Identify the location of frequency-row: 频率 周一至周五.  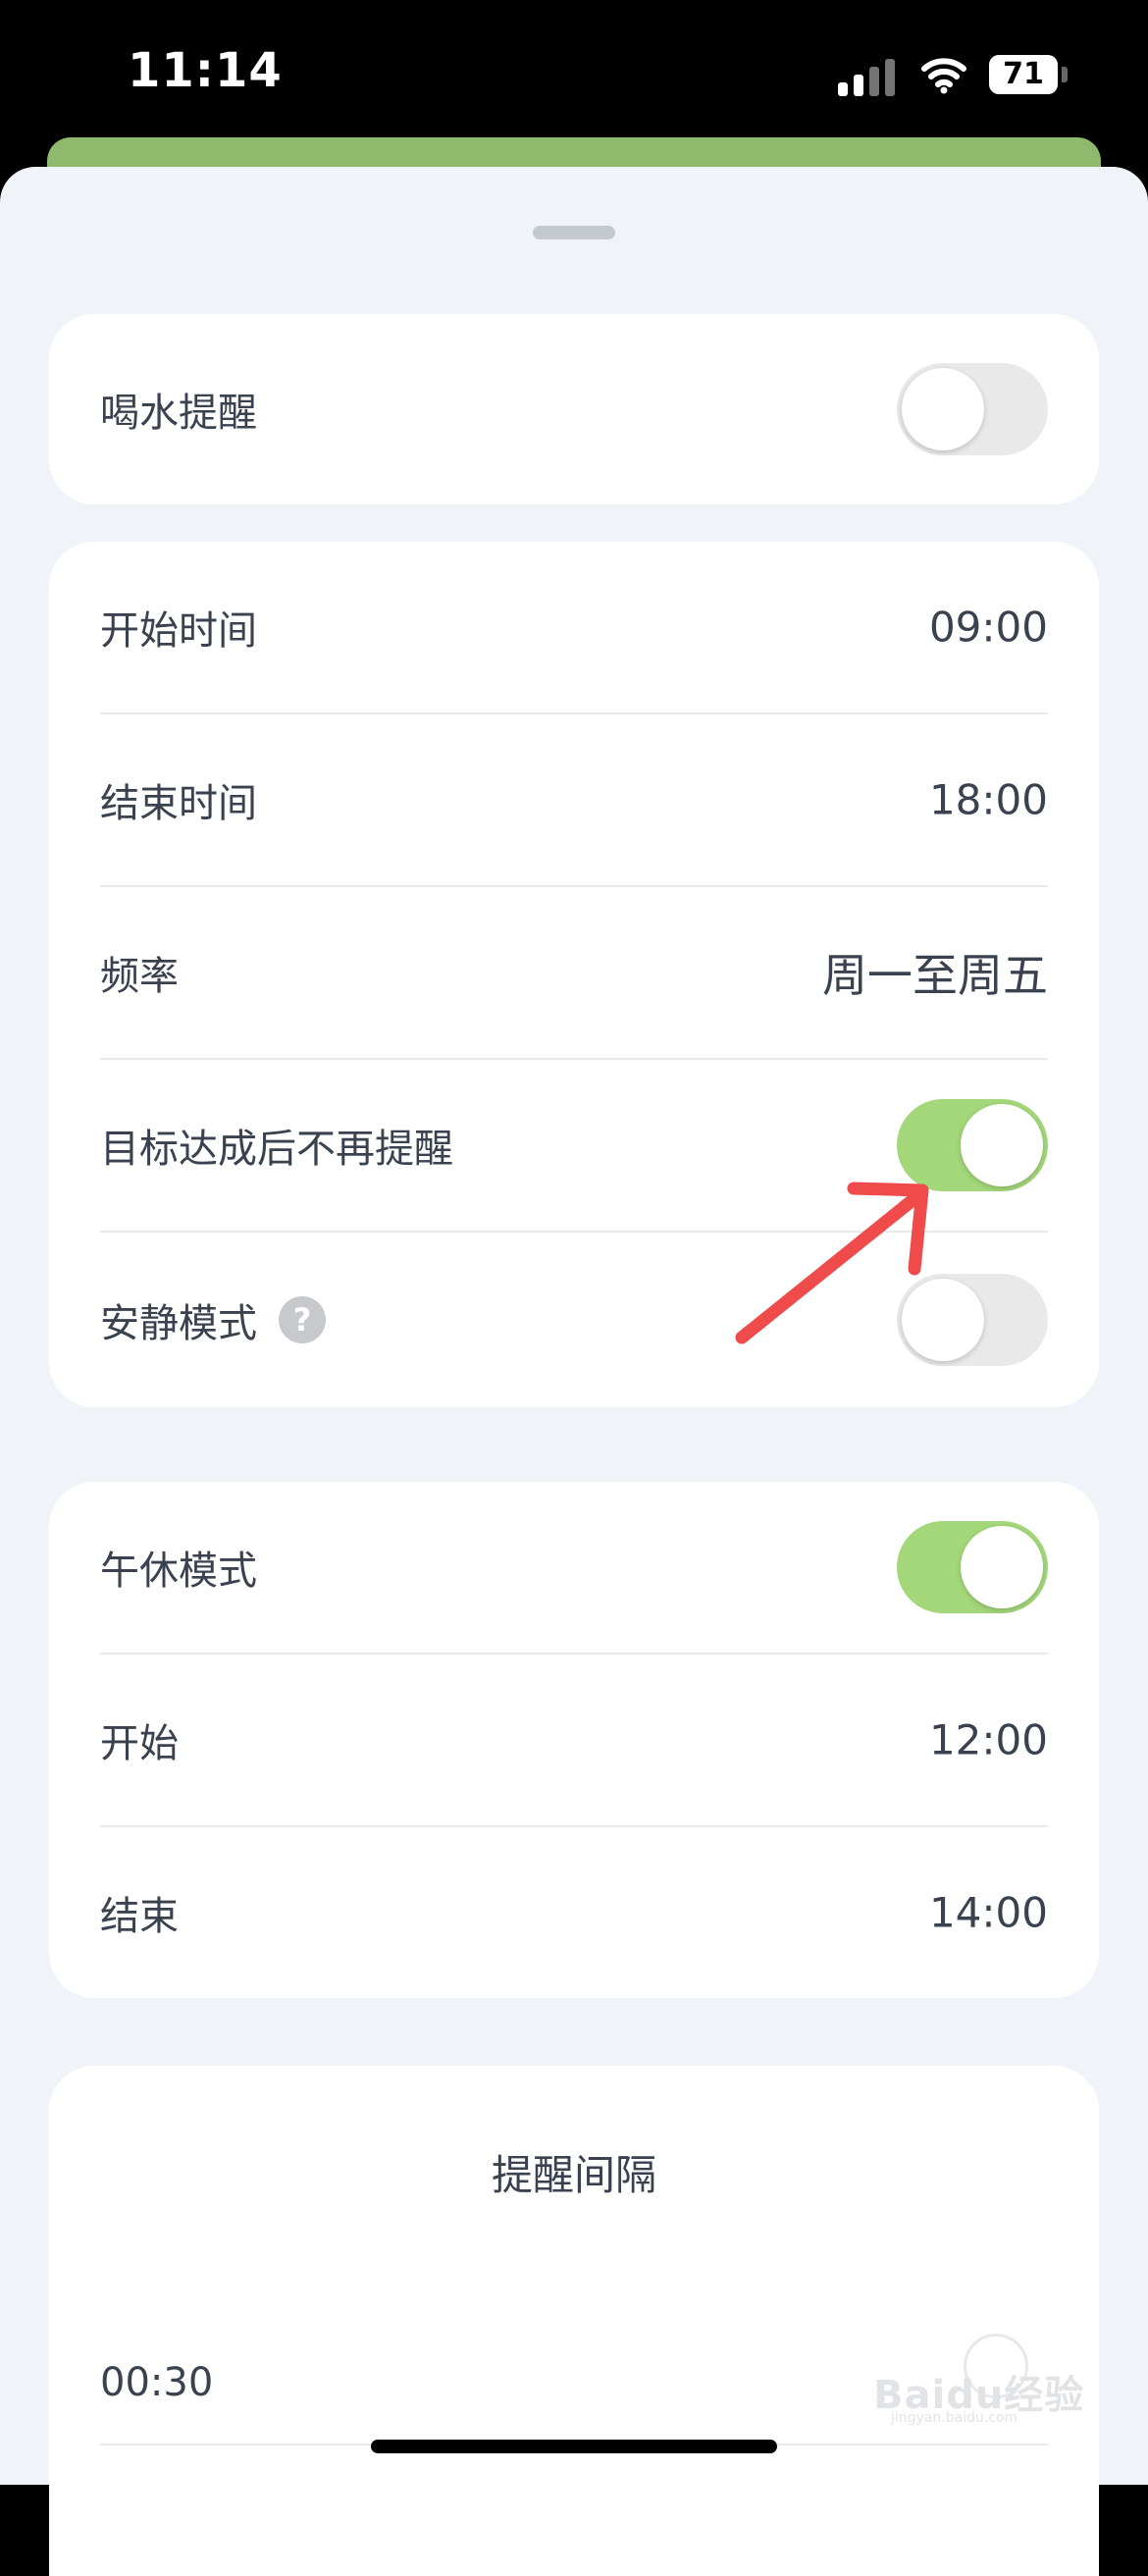
(574, 973).